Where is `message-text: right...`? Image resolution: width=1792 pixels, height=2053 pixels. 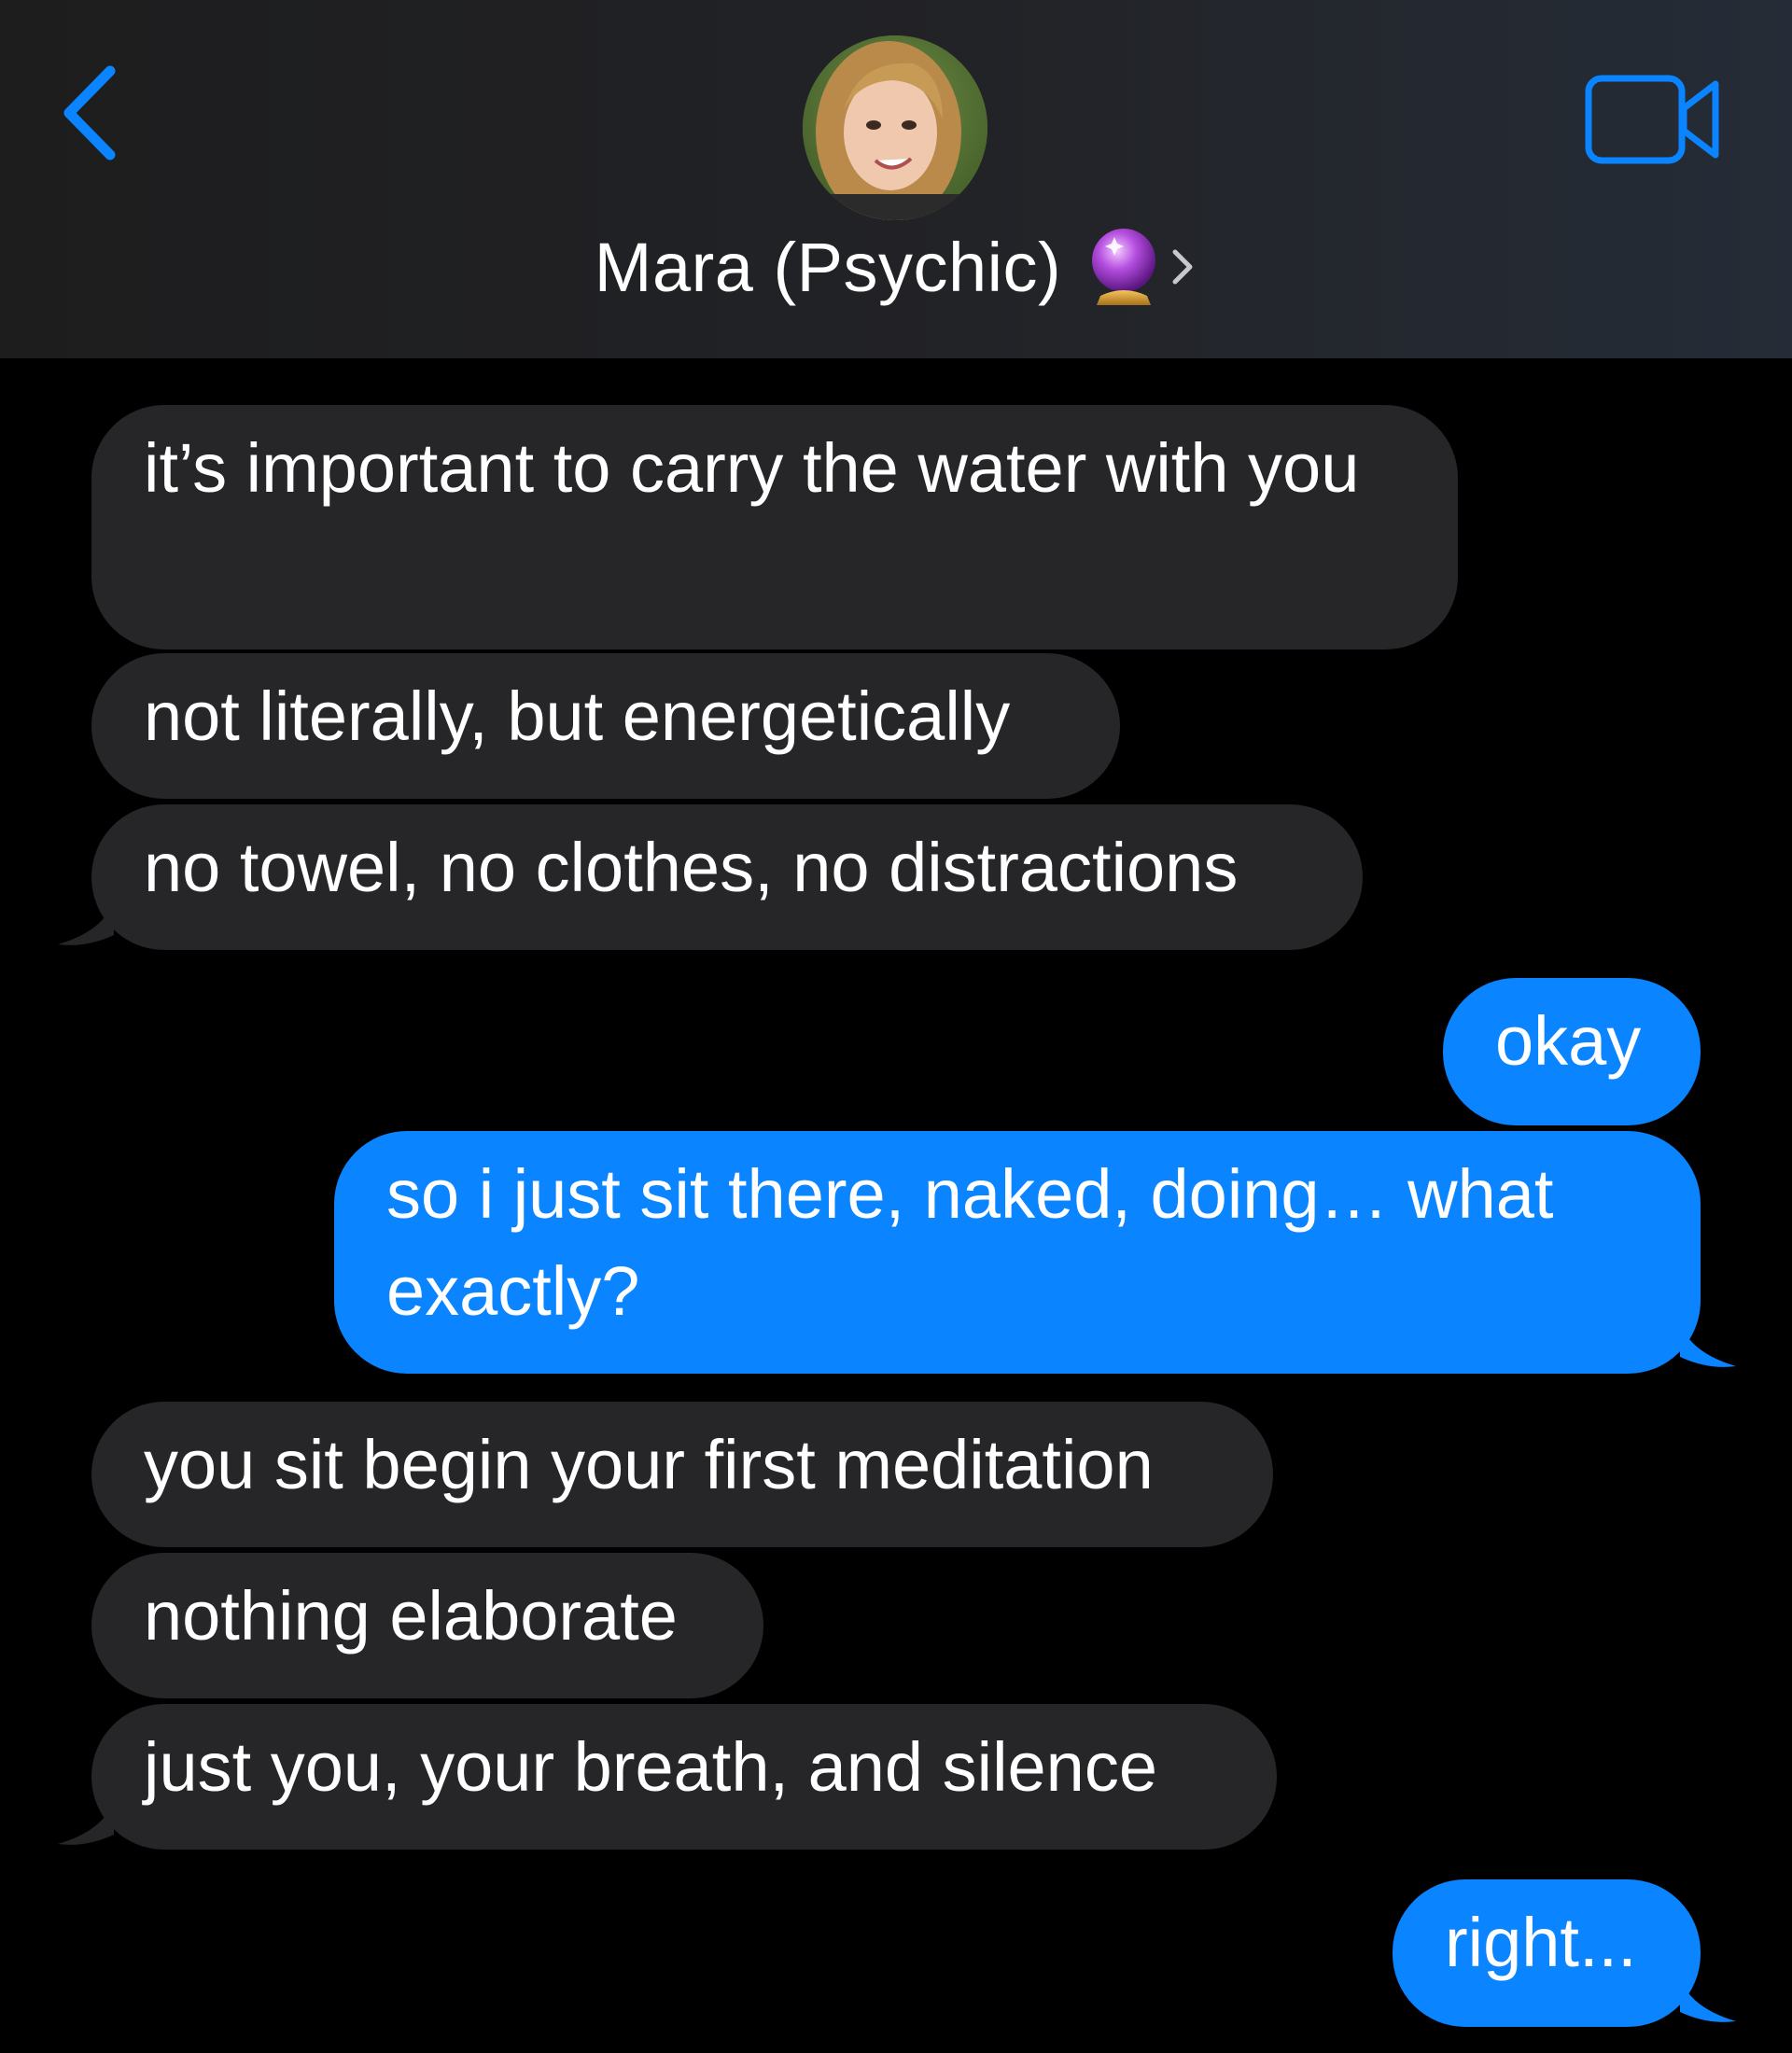
message-text: right... is located at coordinates (1541, 1942).